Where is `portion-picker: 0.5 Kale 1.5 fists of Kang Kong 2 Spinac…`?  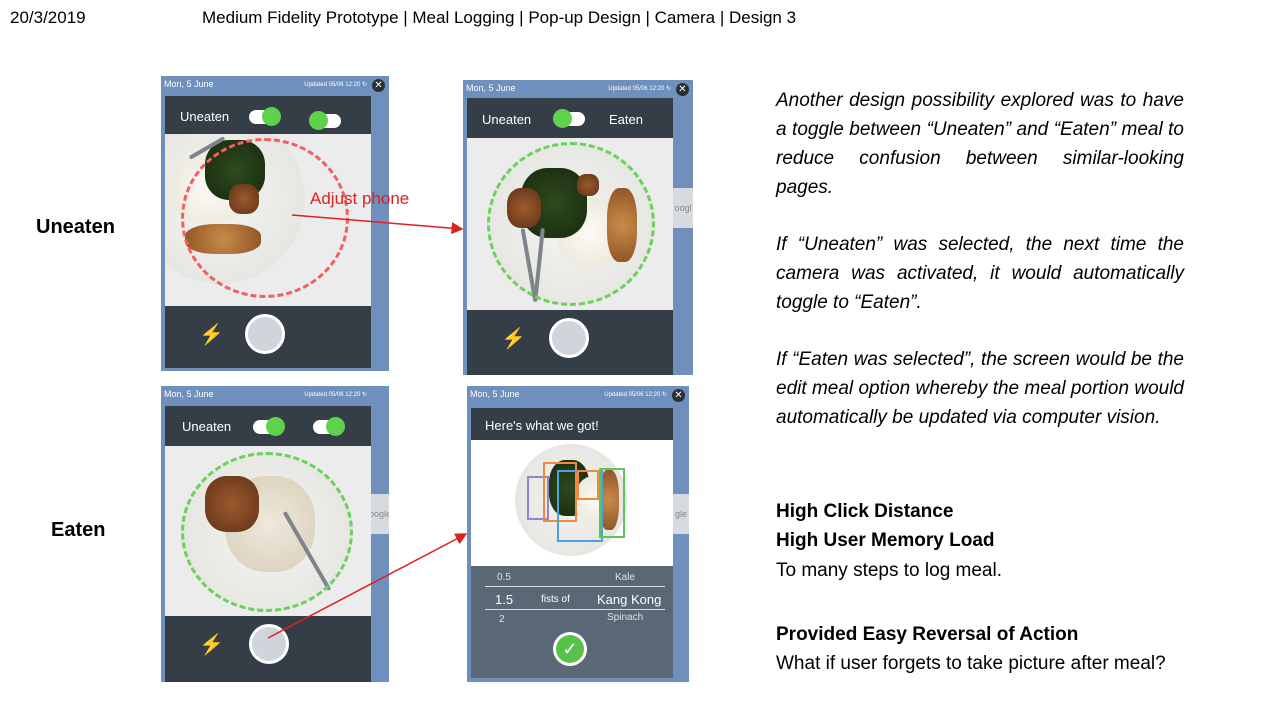 portion-picker: 0.5 Kale 1.5 fists of Kang Kong 2 Spinac… is located at coordinates (572, 622).